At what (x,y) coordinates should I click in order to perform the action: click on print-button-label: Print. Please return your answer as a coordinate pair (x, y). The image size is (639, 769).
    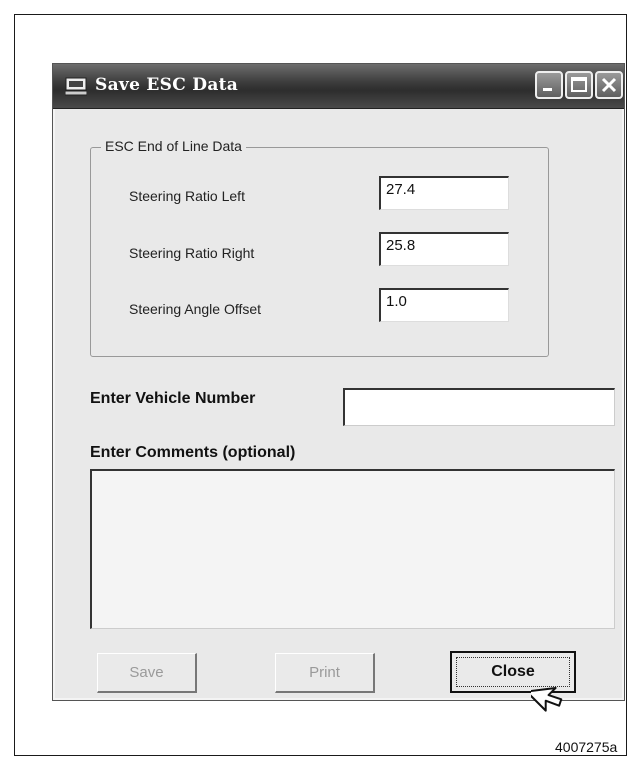
    Looking at the image, I should click on (324, 672).